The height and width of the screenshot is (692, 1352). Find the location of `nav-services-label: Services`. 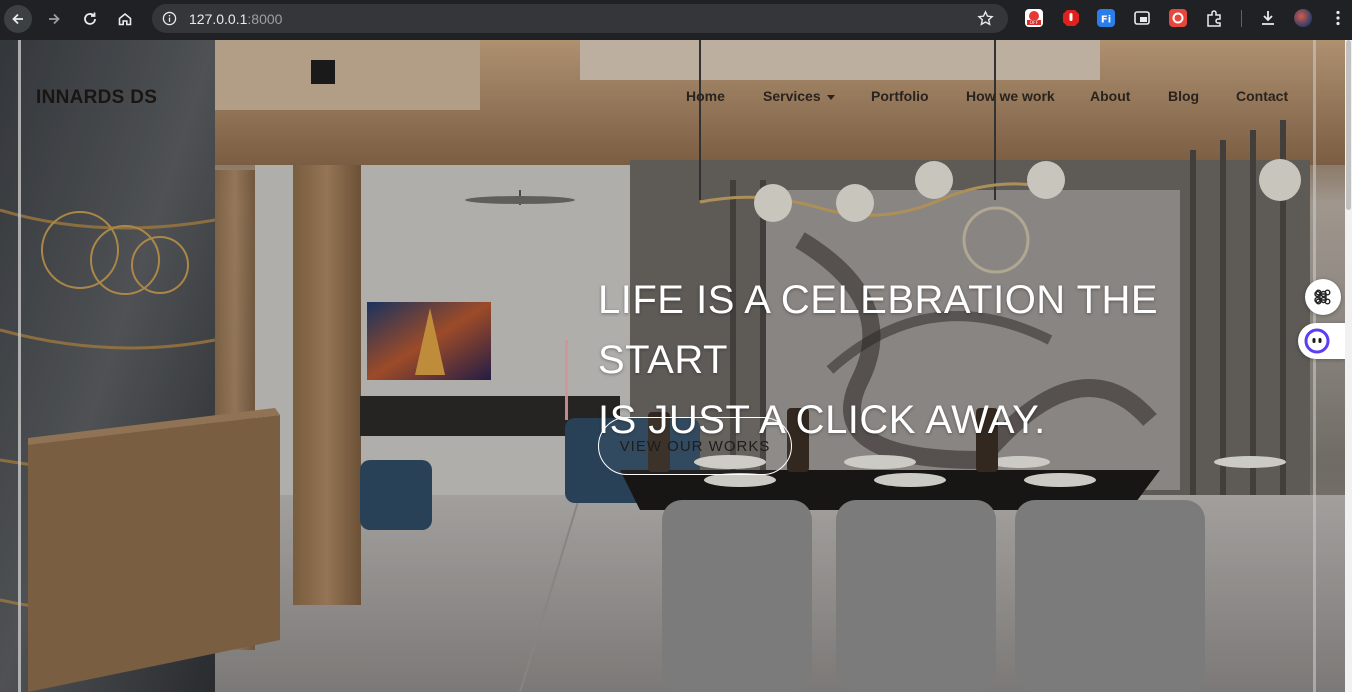

nav-services-label: Services is located at coordinates (792, 96).